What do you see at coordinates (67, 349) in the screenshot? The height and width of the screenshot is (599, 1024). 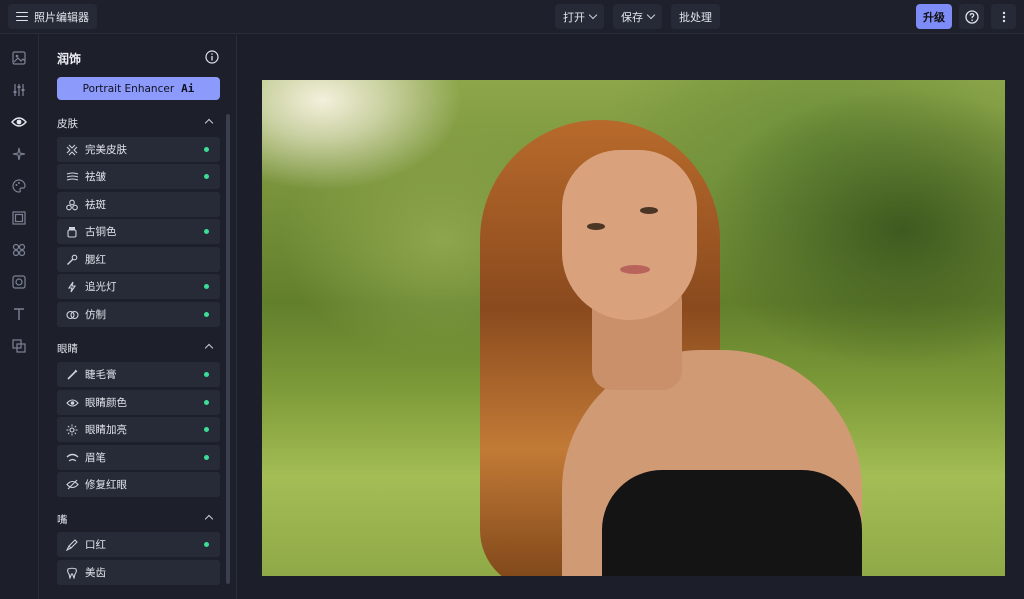 I see `section-title: 眼睛` at bounding box center [67, 349].